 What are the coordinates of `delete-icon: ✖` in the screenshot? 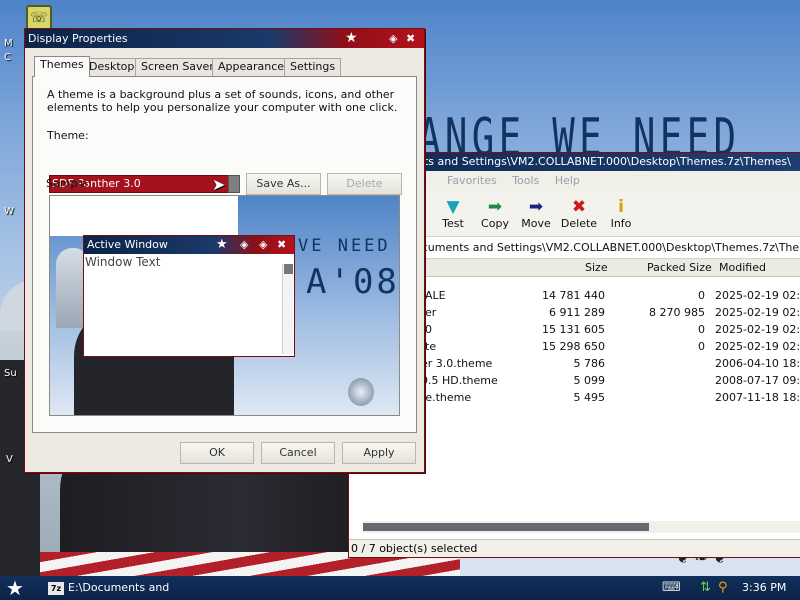 It's located at (579, 207).